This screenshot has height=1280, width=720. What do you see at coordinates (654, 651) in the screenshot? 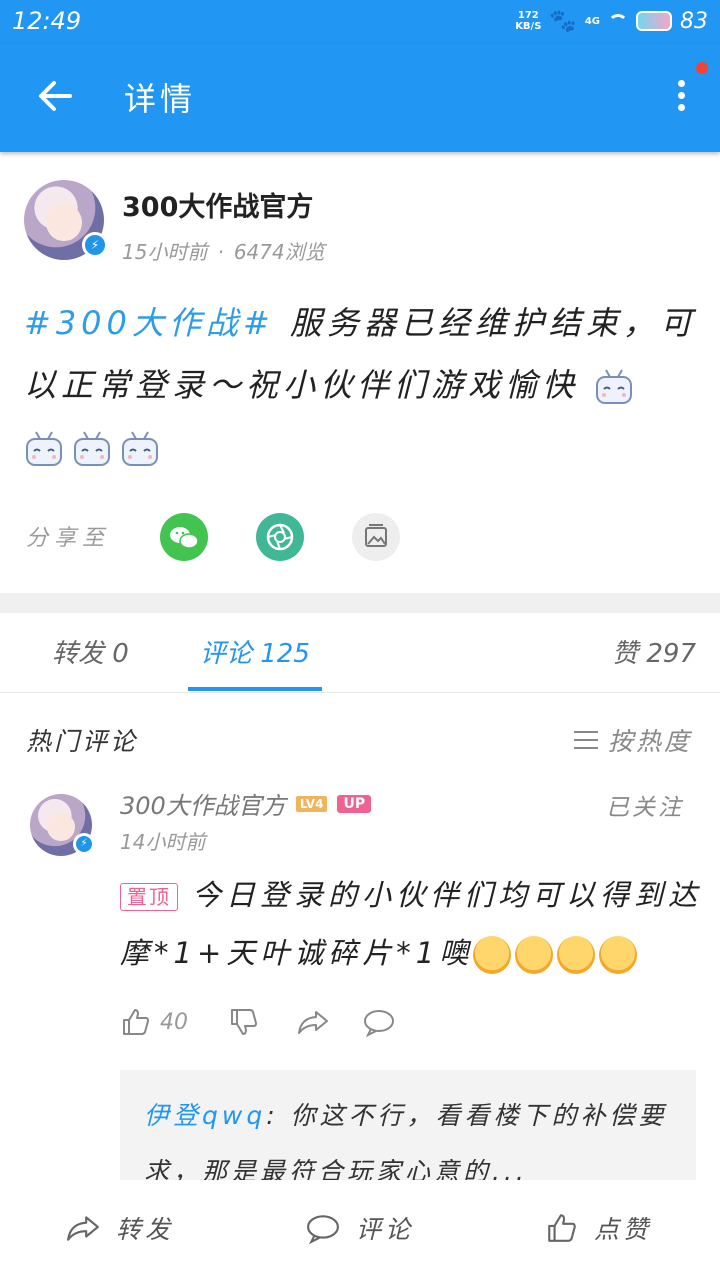
I see `tab-likes: 赞 297` at bounding box center [654, 651].